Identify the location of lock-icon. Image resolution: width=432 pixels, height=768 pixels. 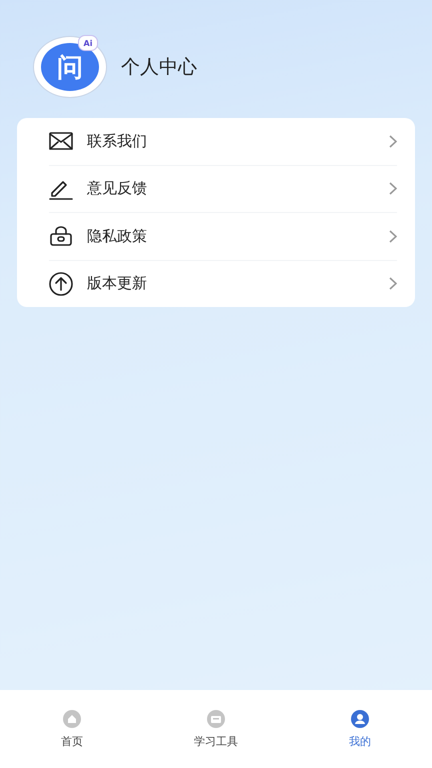
(61, 236).